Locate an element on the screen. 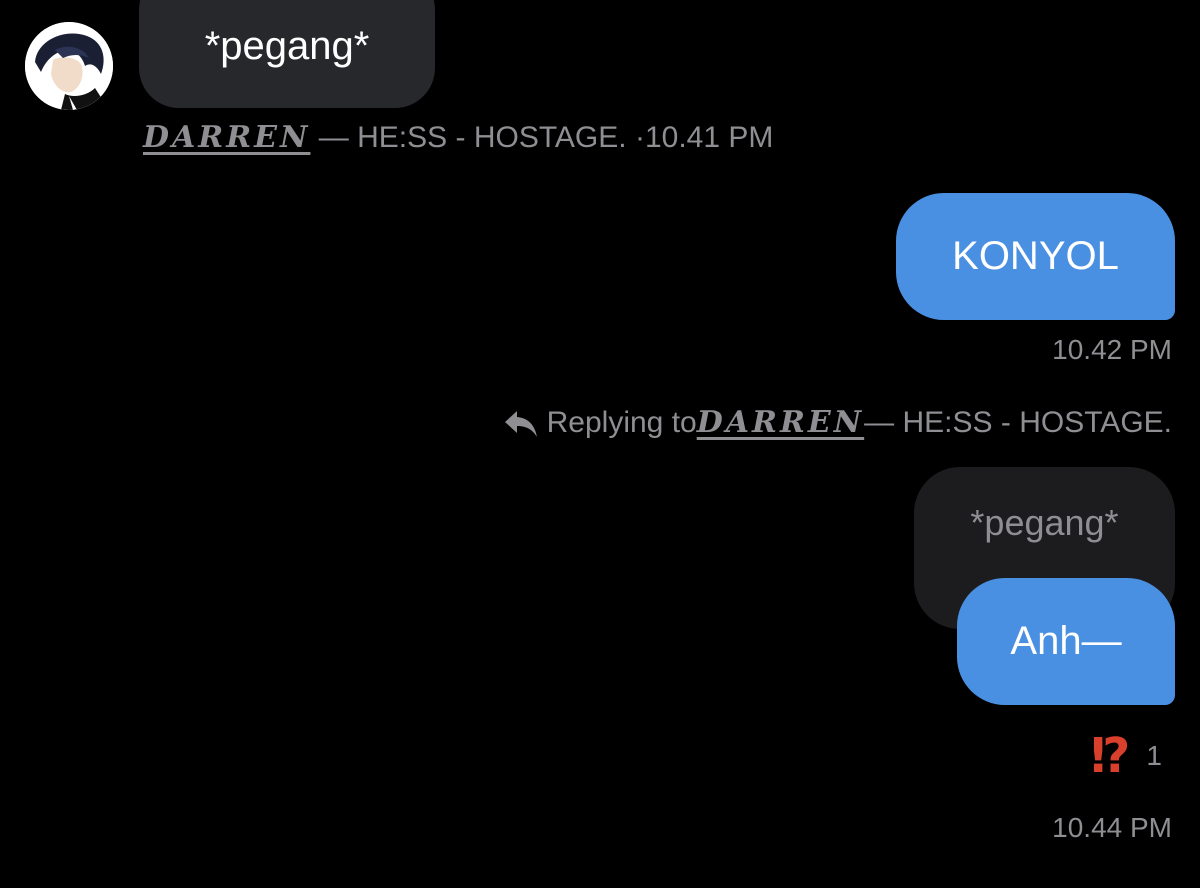 The image size is (1200, 888). sender-suffix: — HE:SS - HOSTAGE. is located at coordinates (468, 137).